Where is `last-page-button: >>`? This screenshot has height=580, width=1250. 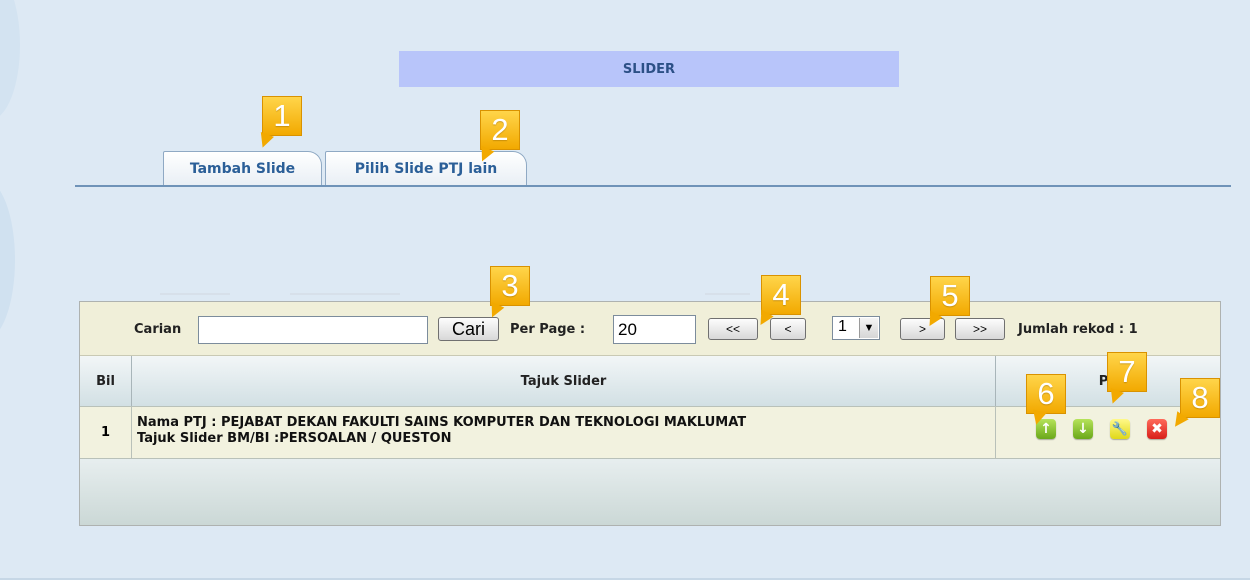 last-page-button: >> is located at coordinates (980, 329).